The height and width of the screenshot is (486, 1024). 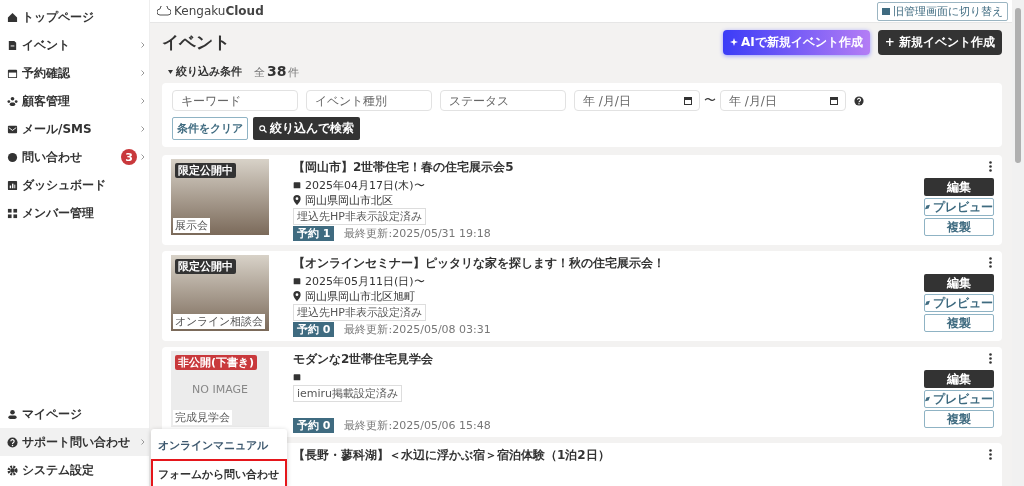 I want to click on sidebar-item: トップページ, so click(x=74, y=17).